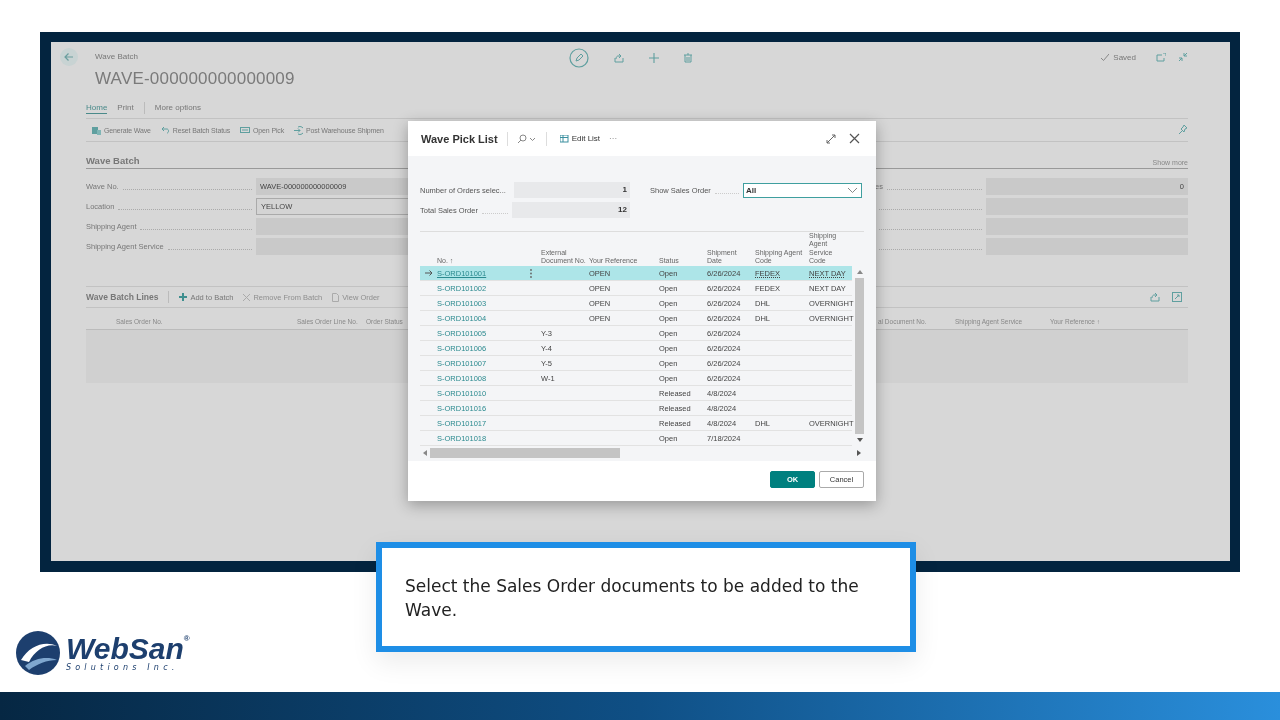  I want to click on tab: Home, so click(97, 108).